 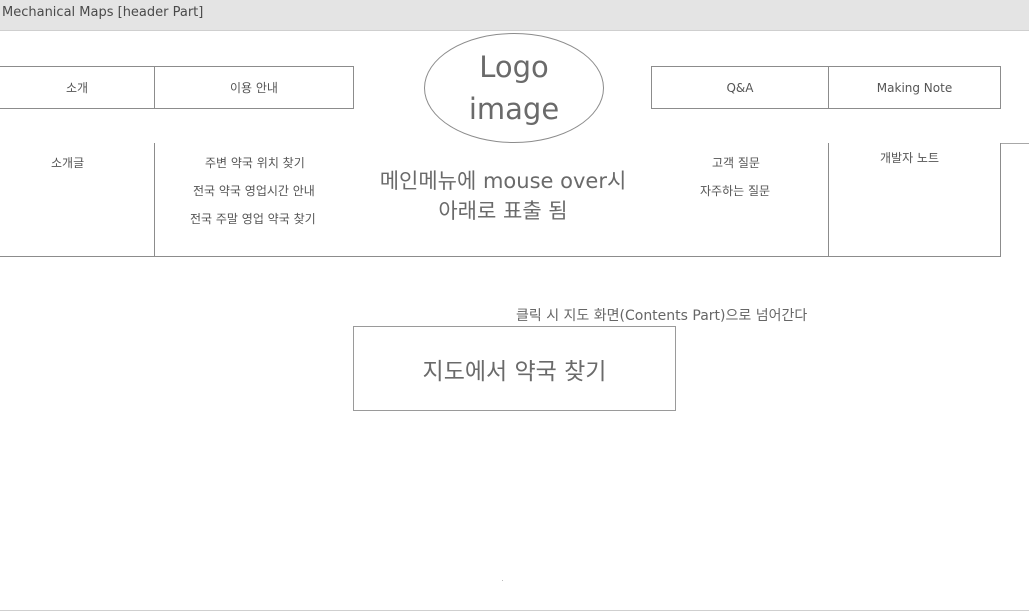 I want to click on submenu-weekend-pharmacy: 전국 주말 영업 약국 찾기, so click(x=253, y=218).